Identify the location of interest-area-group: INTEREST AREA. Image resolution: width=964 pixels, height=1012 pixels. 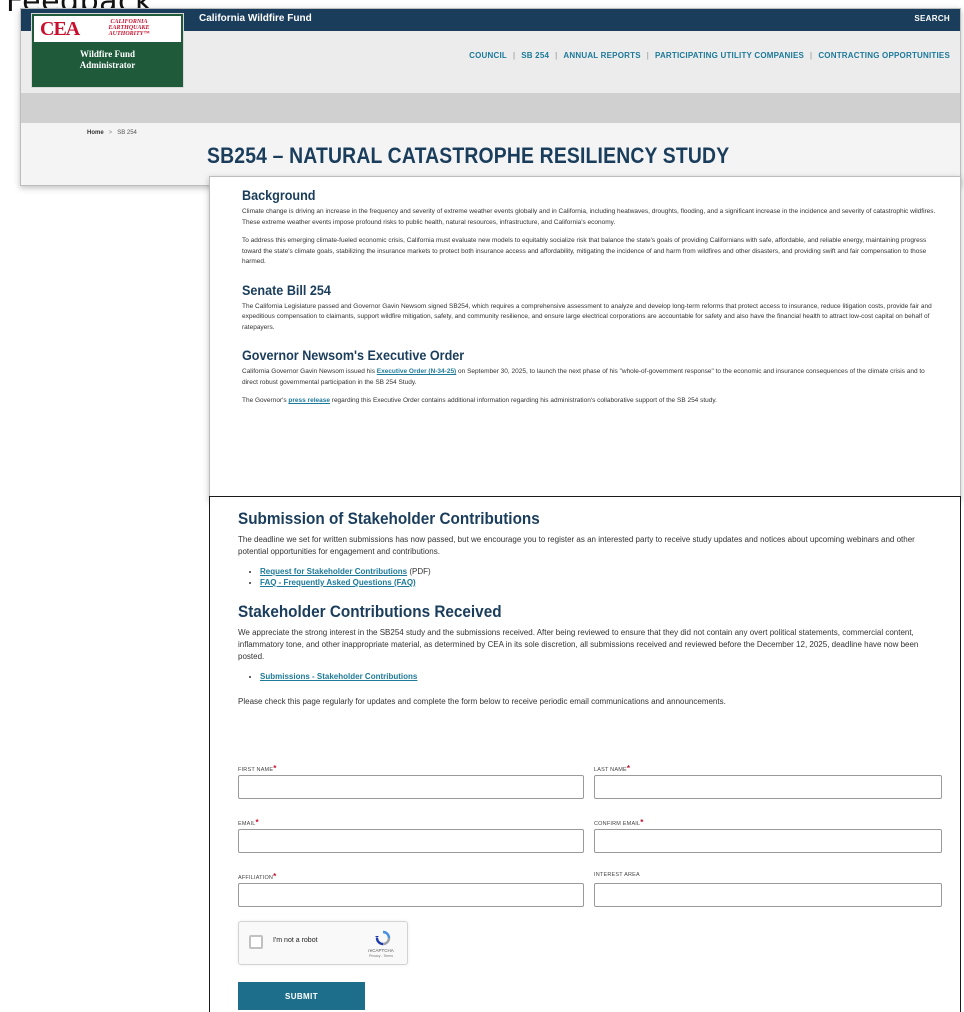
(768, 889).